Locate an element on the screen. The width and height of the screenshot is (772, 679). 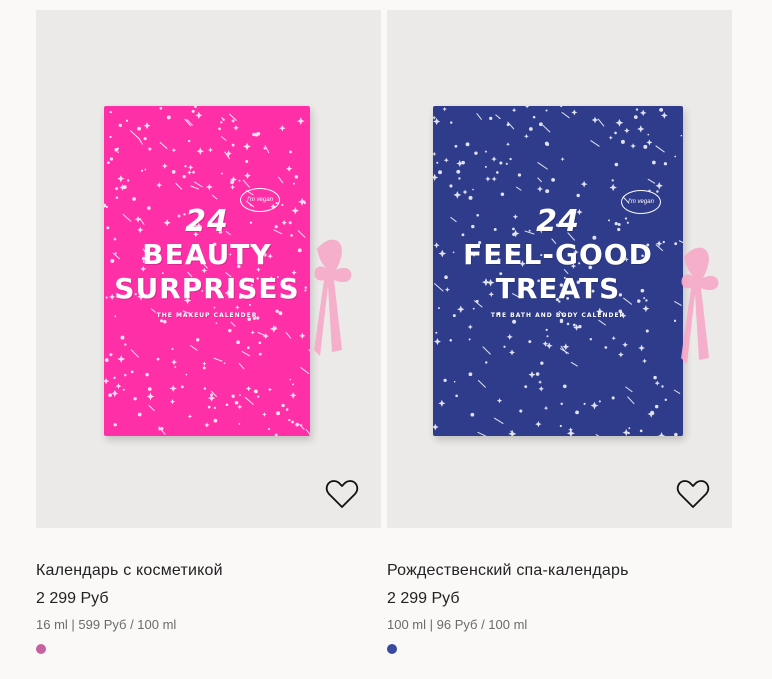
product-unit-price: 16 ml | 599 Руб / 100 ml is located at coordinates (106, 624).